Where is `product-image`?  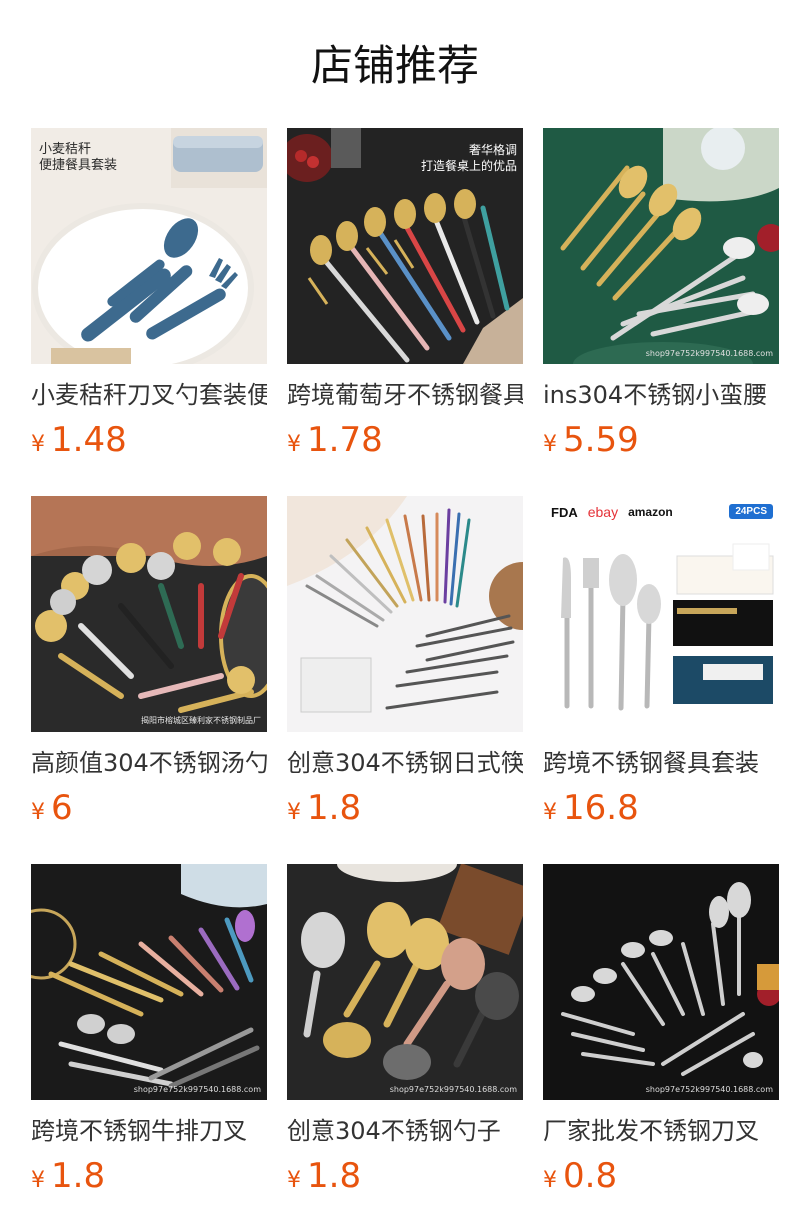 product-image is located at coordinates (405, 614).